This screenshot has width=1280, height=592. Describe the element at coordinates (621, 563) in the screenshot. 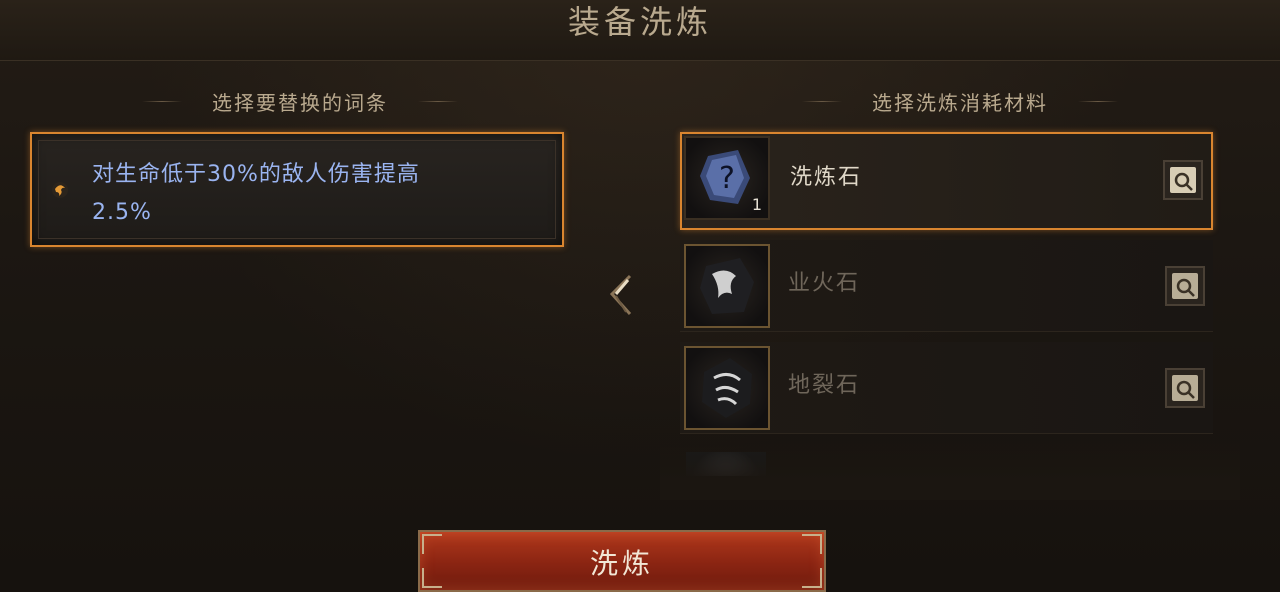

I see `refine-button-label: 洗炼` at that location.